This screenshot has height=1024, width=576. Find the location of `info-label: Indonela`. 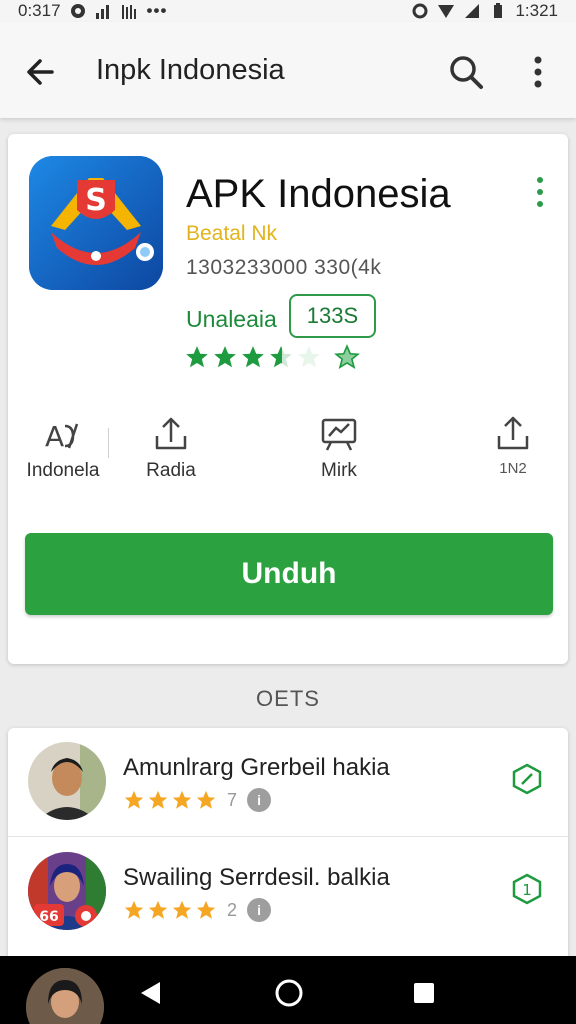

info-label: Indonela is located at coordinates (63, 470).